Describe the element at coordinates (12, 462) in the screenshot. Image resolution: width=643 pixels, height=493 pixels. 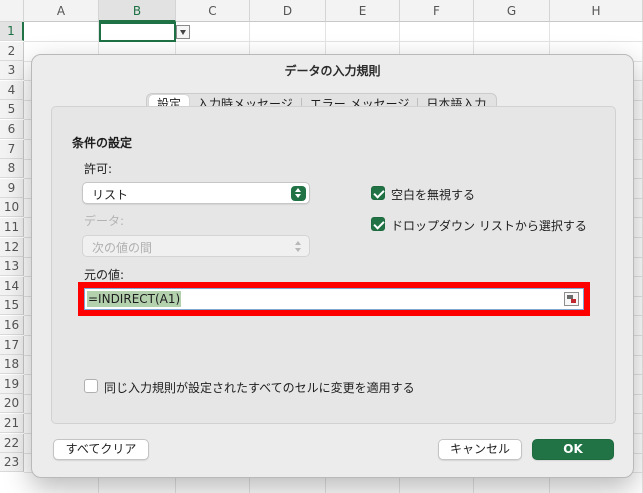
I see `row-header-23: 23` at that location.